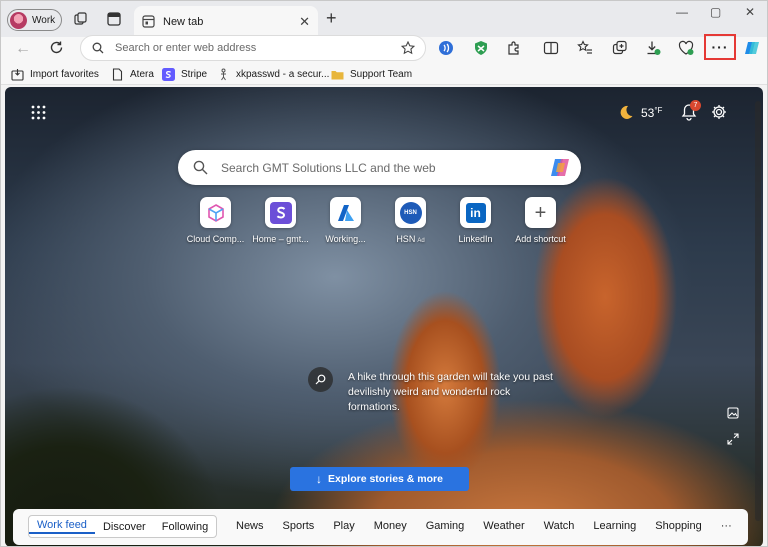 The width and height of the screenshot is (768, 547). I want to click on moon-icon, so click(626, 112).